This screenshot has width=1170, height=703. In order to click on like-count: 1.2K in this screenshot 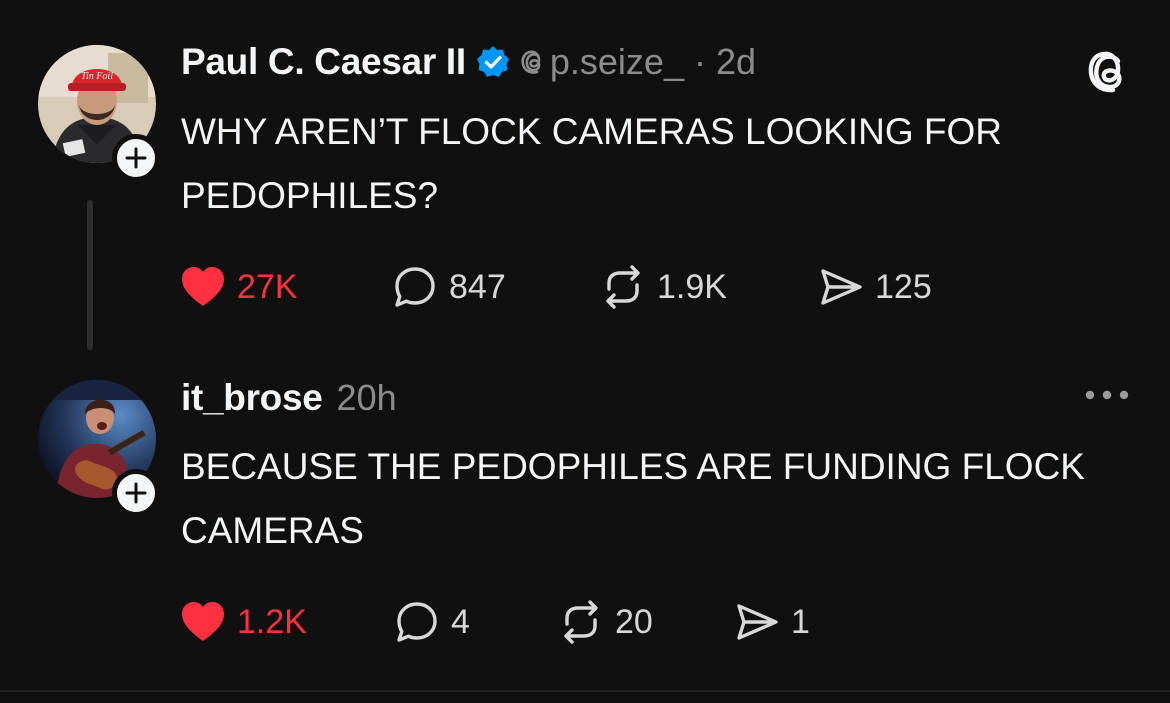, I will do `click(272, 621)`.